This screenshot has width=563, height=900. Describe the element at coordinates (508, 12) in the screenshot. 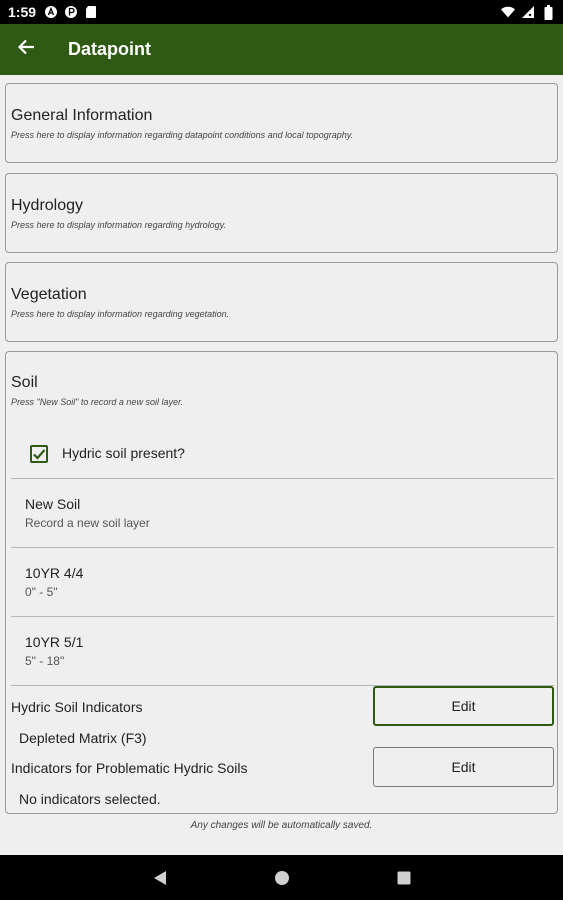

I see `wifi-icon` at that location.